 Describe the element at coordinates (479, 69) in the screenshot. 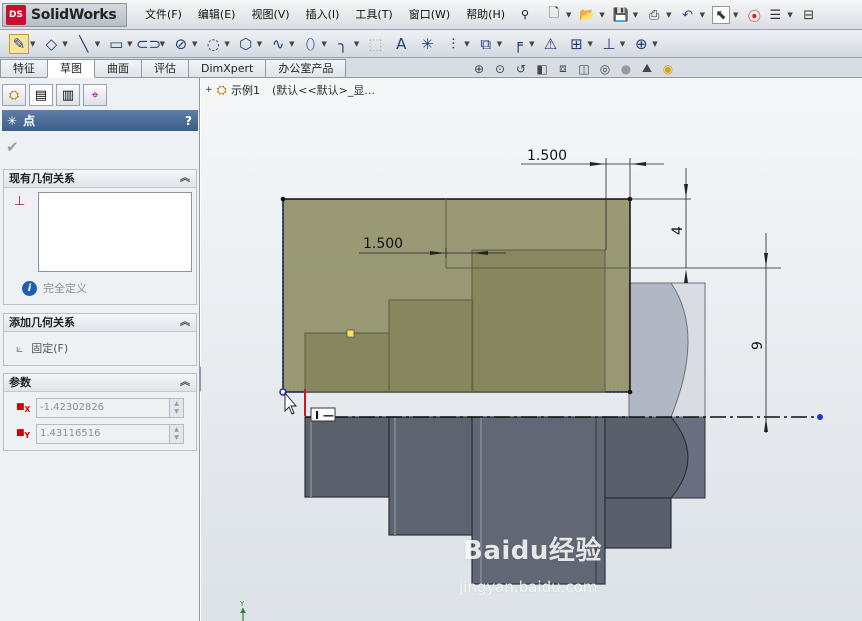

I see `zoom-fit-icon: ⊕` at that location.